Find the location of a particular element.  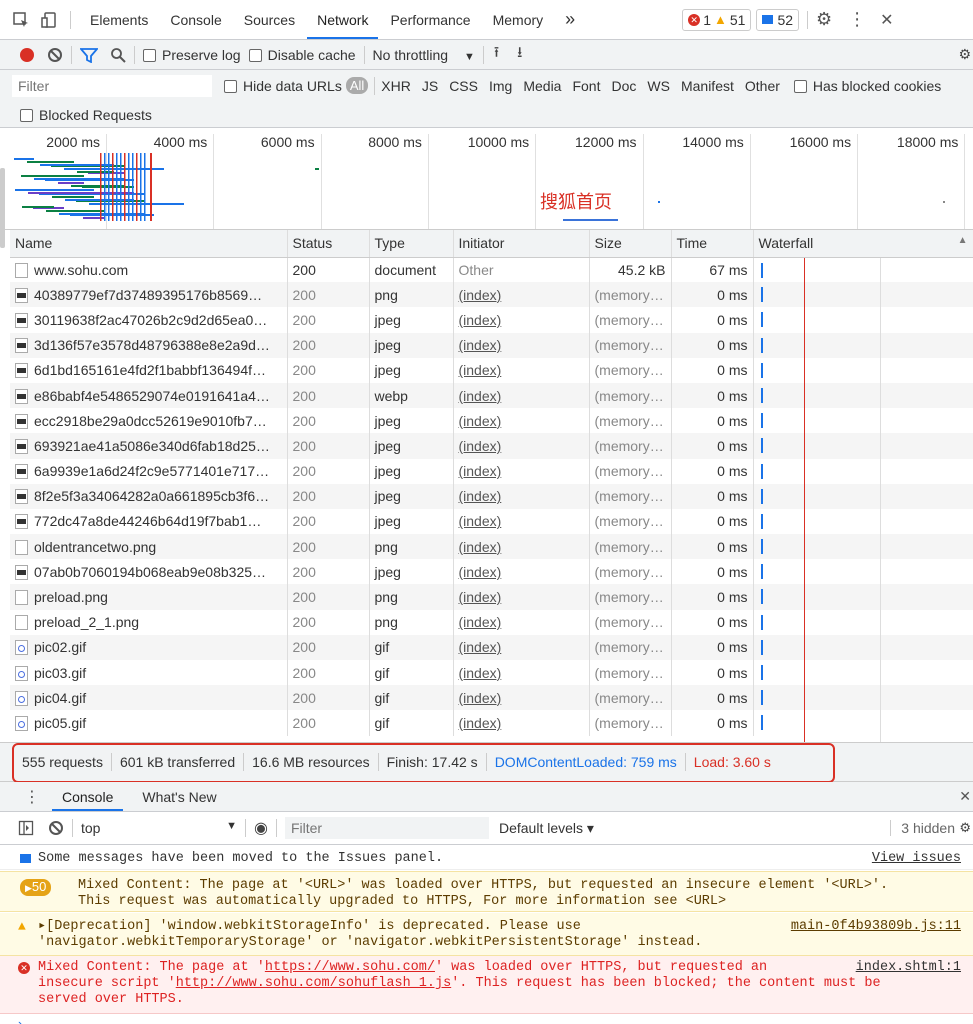

console-settings-icon: ⚙ is located at coordinates (965, 828).